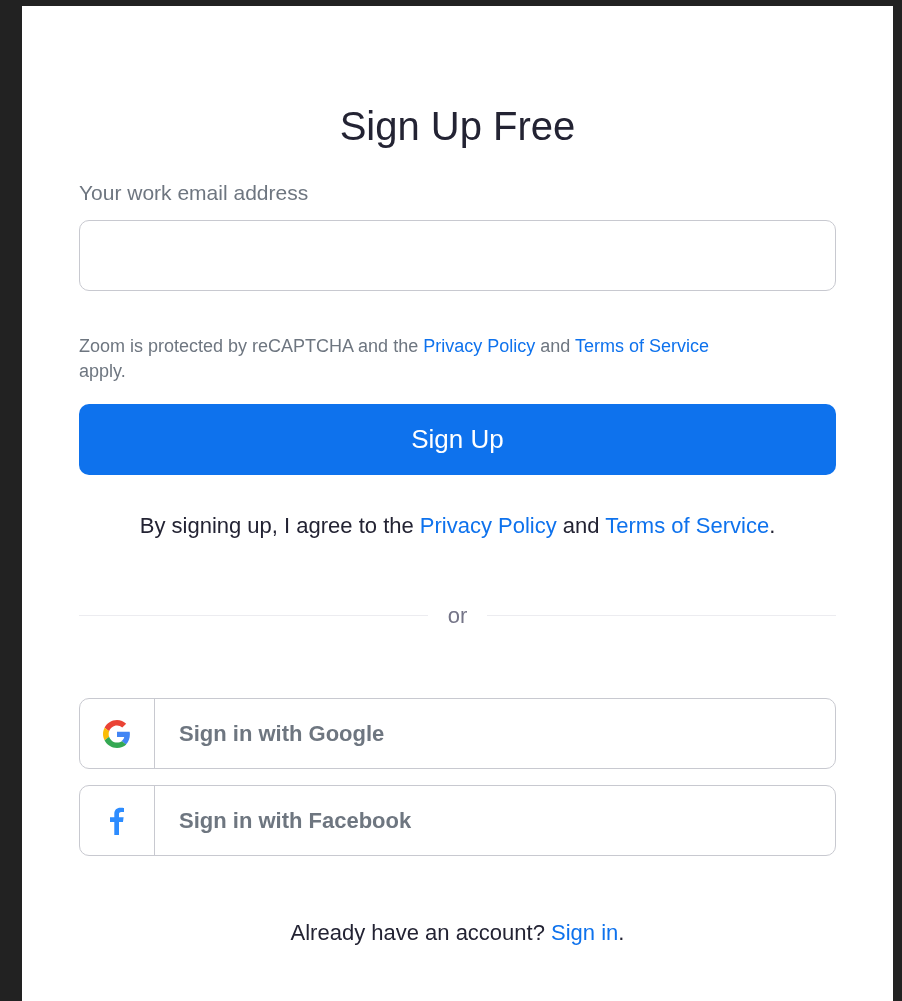  I want to click on account-prompt: ., so click(621, 932).